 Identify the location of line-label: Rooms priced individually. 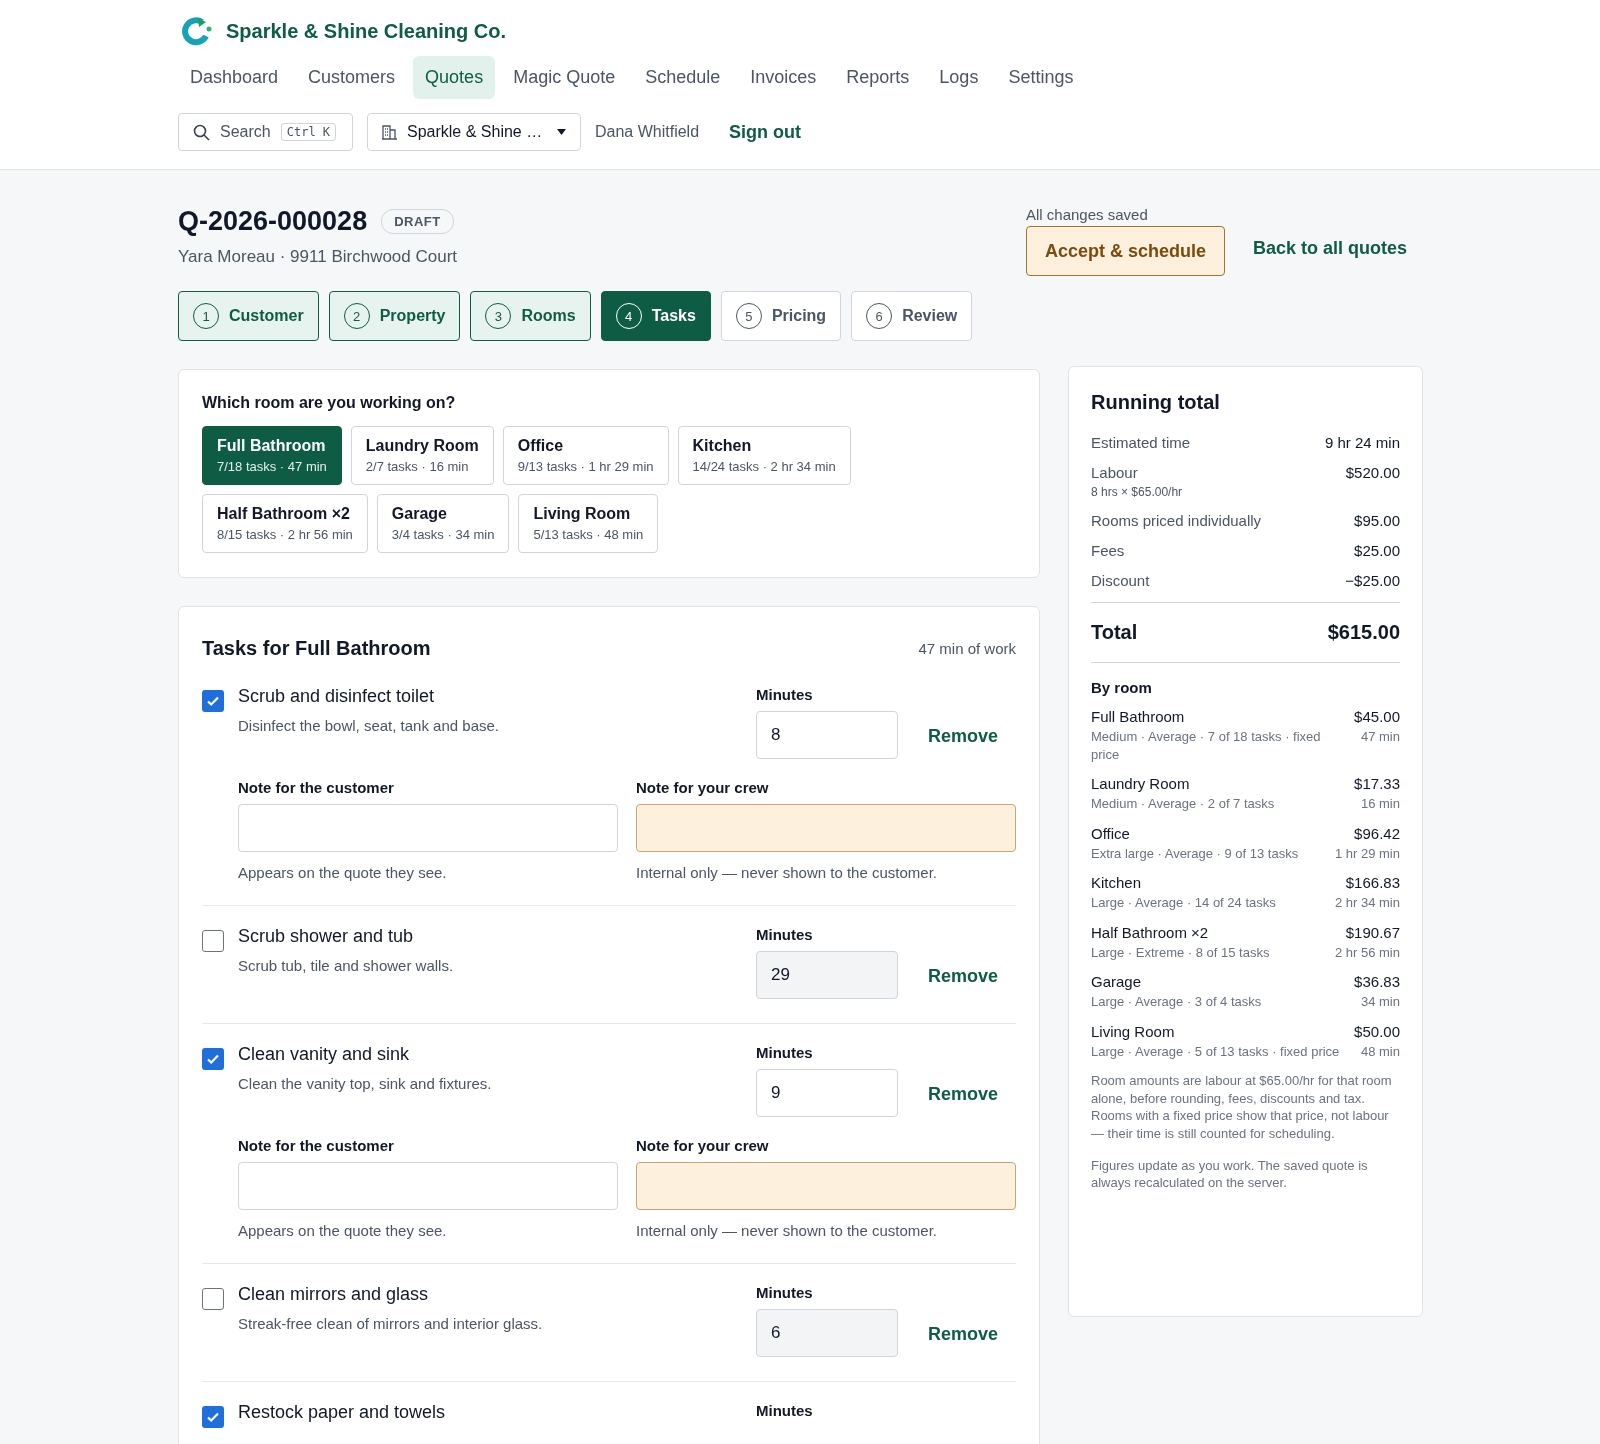
(1176, 520).